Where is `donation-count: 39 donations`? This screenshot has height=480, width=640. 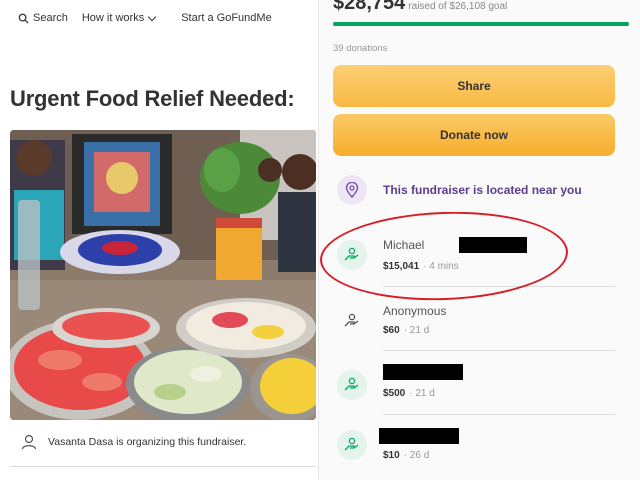 donation-count: 39 donations is located at coordinates (360, 48).